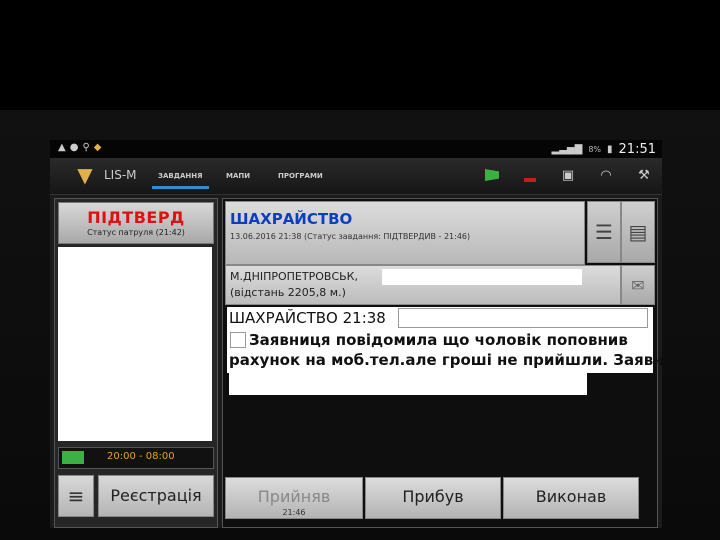  Describe the element at coordinates (438, 340) in the screenshot. I see `detail-line: Заявниця повідомила що чоловік поповнив` at that location.